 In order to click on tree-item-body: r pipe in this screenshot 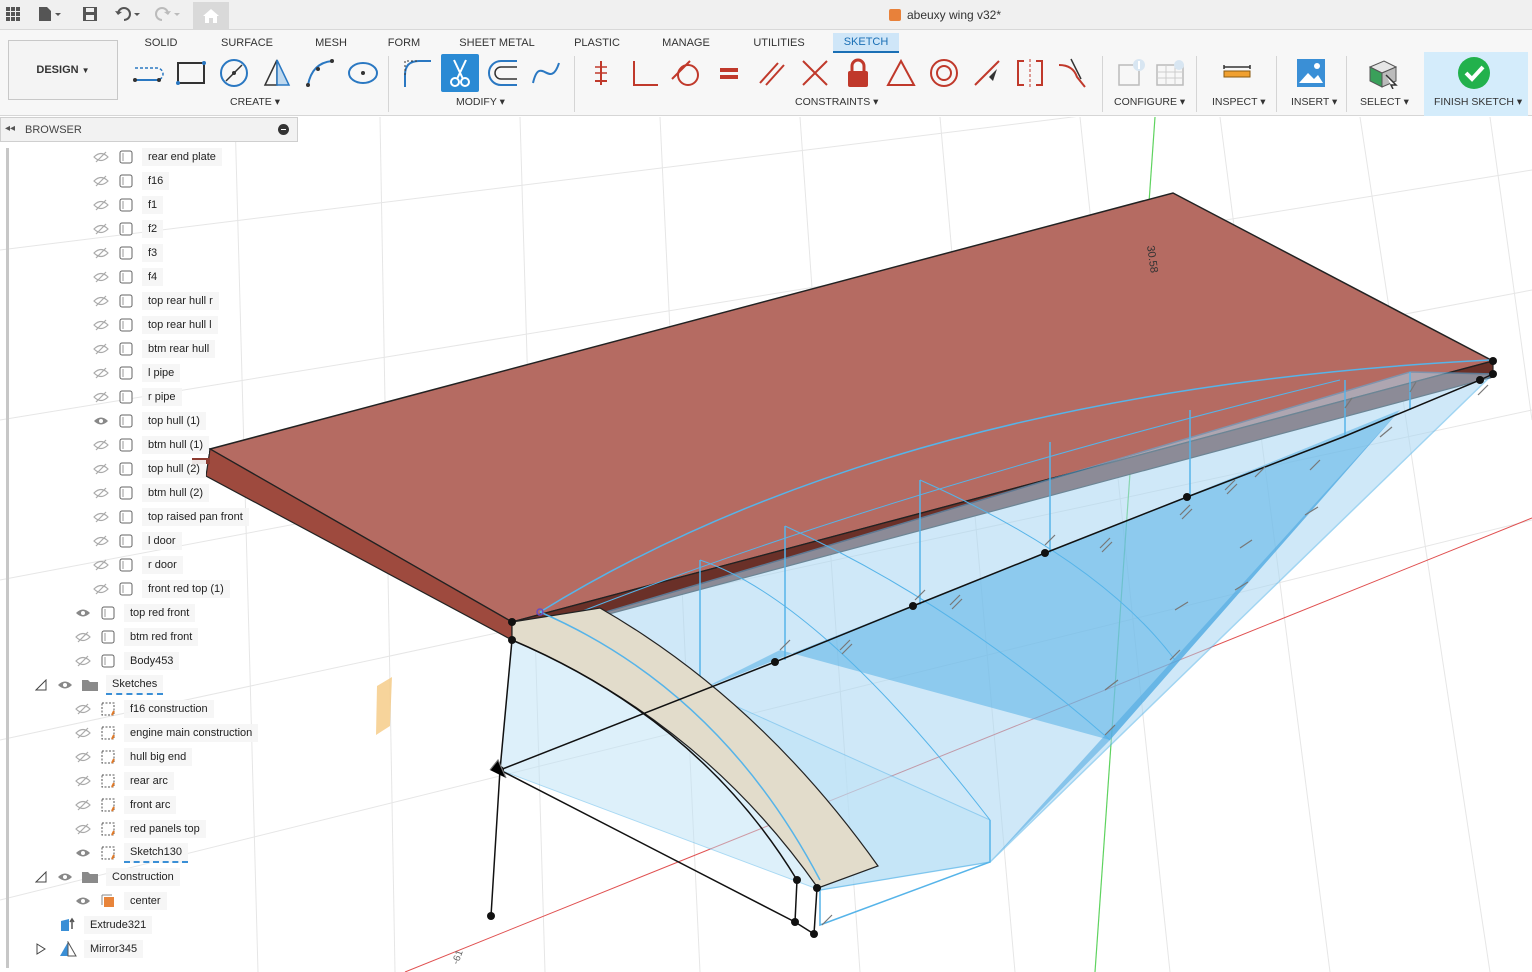, I will do `click(136, 397)`.